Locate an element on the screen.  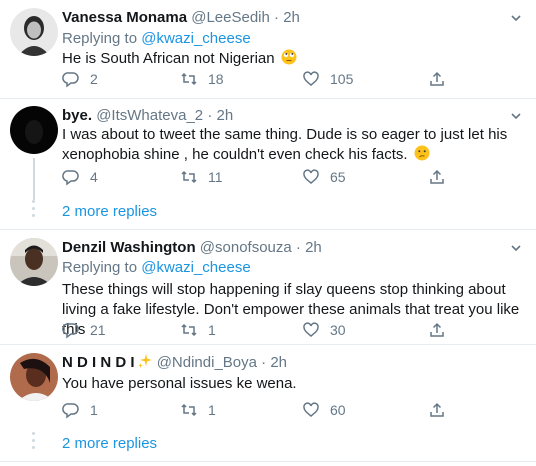
user-handle: @ItsWhateva_2 is located at coordinates (149, 115).